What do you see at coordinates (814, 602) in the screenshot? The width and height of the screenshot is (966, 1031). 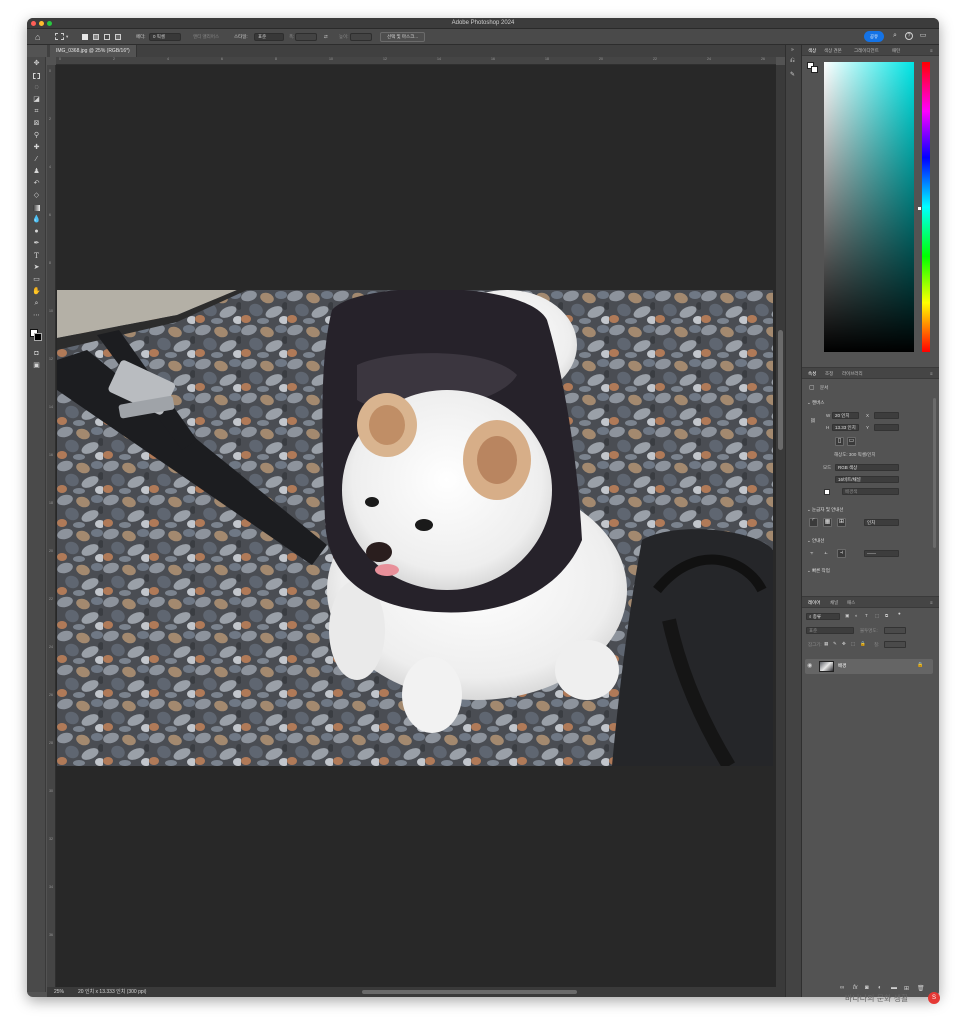 I see `tab-layers: 레이어` at bounding box center [814, 602].